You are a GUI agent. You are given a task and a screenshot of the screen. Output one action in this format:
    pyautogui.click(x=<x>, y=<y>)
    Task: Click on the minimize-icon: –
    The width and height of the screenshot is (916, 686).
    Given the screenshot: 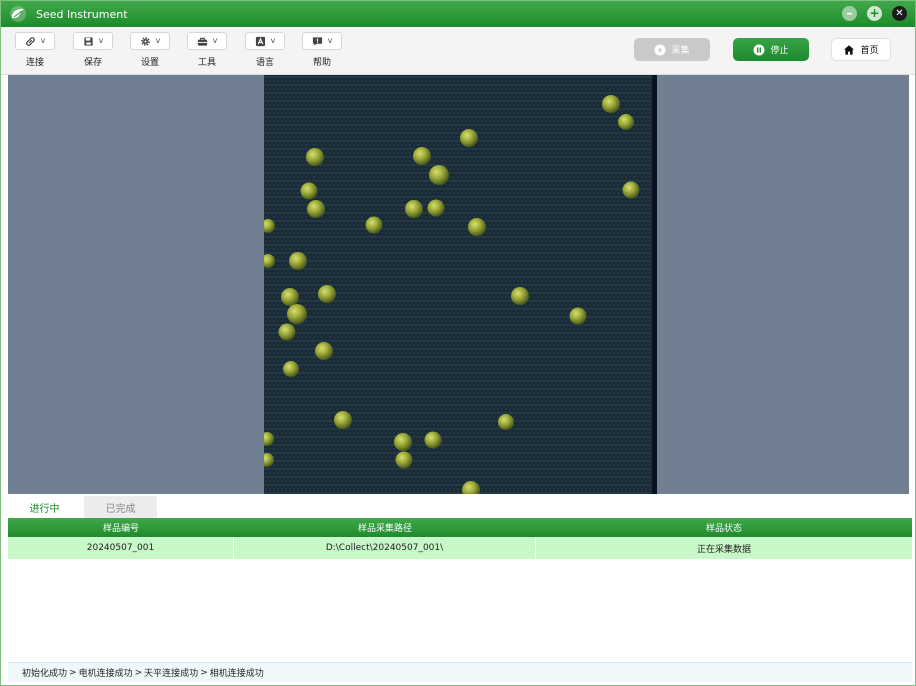 What is the action you would take?
    pyautogui.click(x=849, y=13)
    